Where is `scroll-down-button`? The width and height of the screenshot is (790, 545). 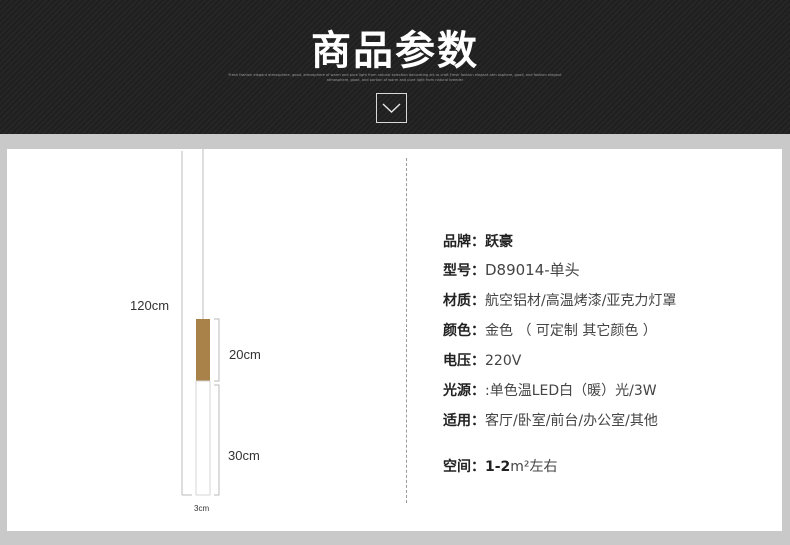 scroll-down-button is located at coordinates (391, 108).